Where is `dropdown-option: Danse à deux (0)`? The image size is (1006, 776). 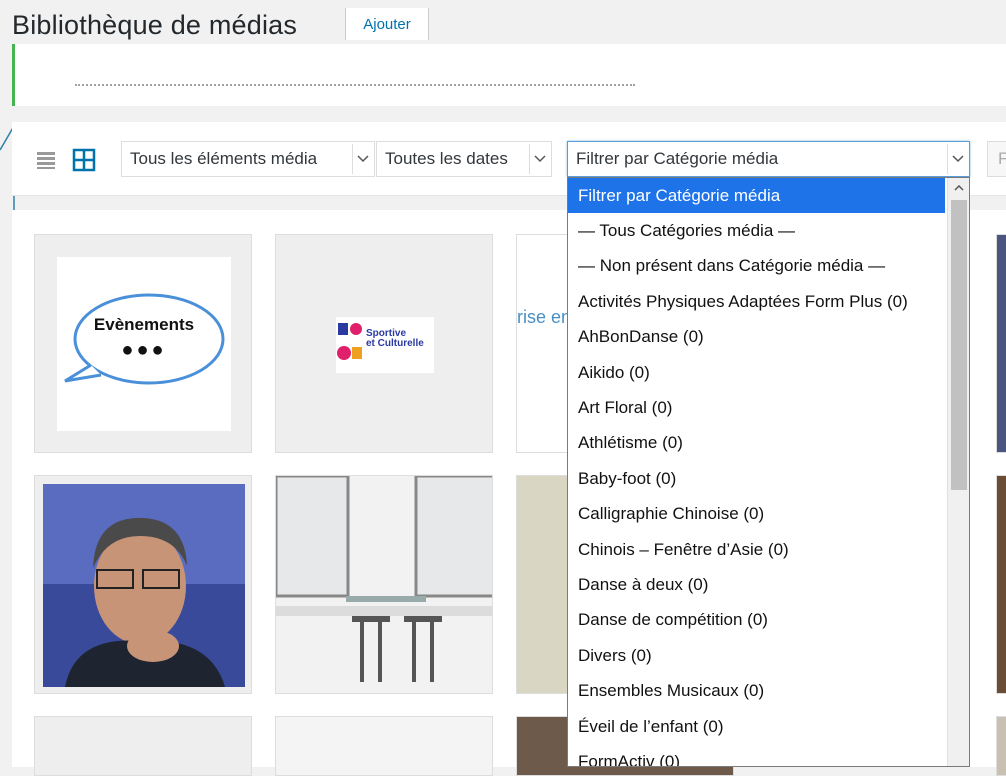 dropdown-option: Danse à deux (0) is located at coordinates (768, 584).